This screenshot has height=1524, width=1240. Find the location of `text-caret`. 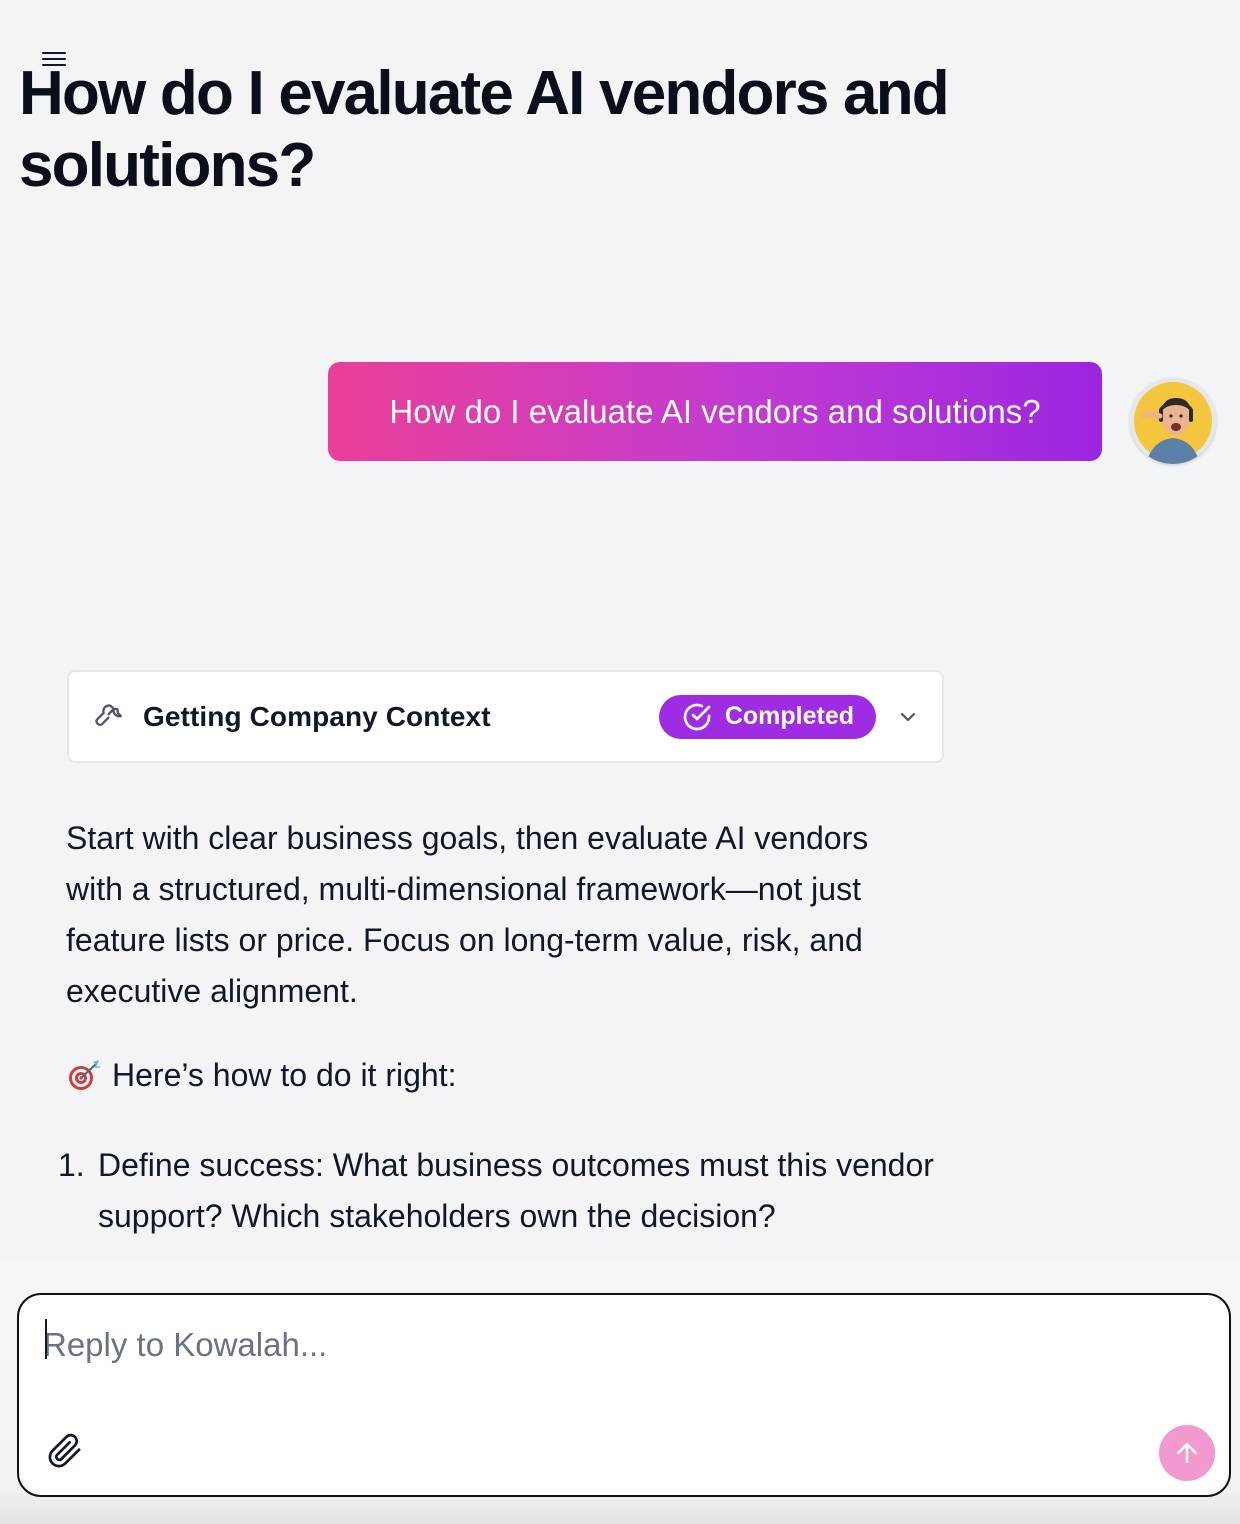

text-caret is located at coordinates (46, 1339).